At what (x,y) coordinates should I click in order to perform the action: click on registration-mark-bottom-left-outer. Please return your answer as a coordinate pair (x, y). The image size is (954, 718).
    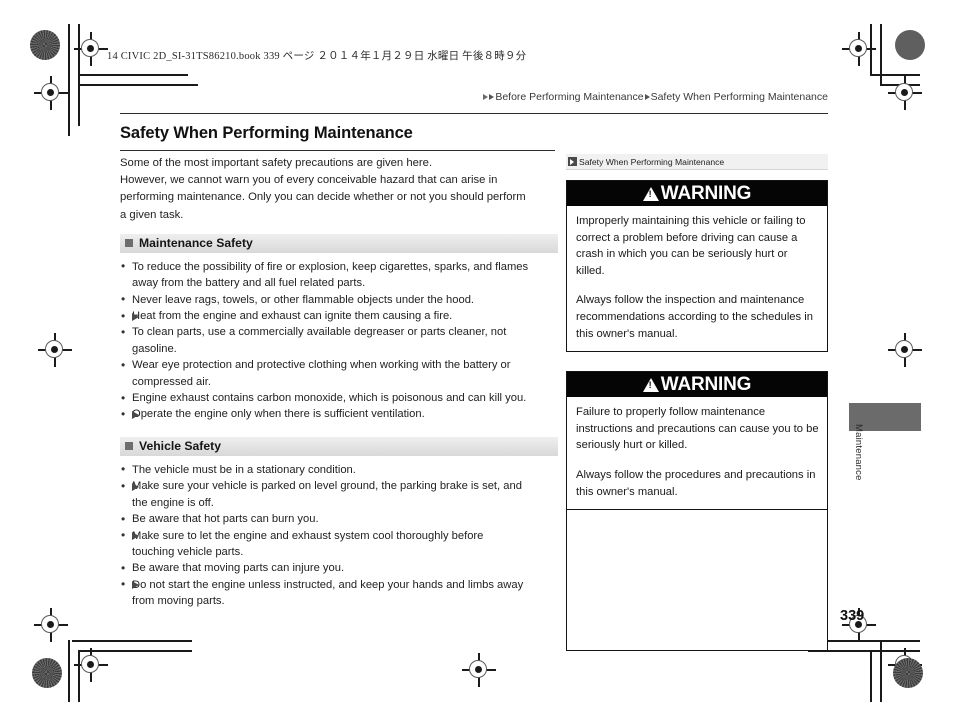
    Looking at the image, I should click on (51, 625).